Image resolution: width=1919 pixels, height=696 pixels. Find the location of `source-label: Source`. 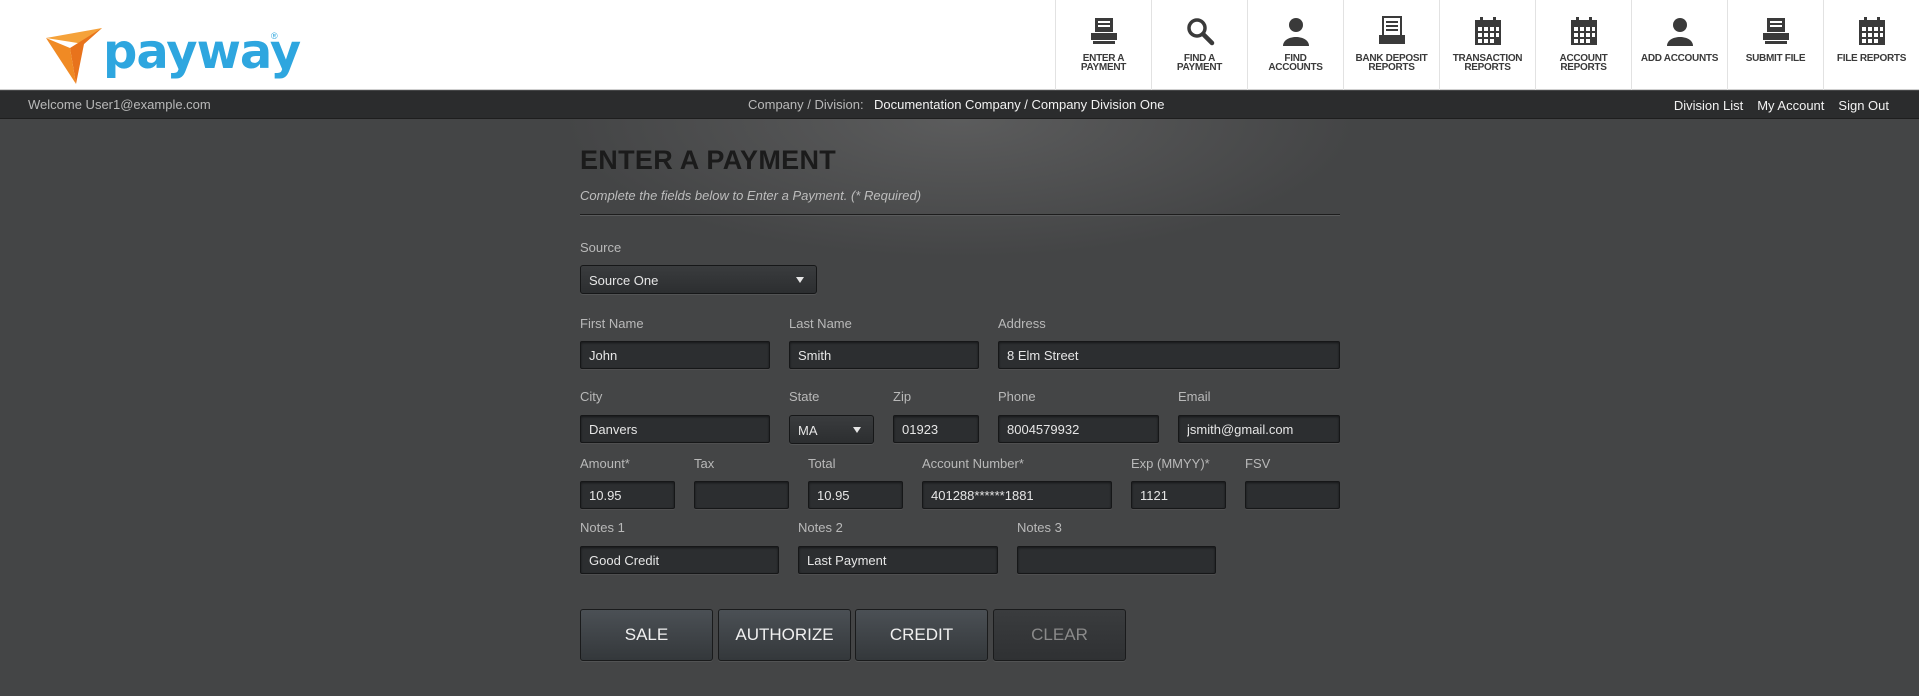

source-label: Source is located at coordinates (601, 247).